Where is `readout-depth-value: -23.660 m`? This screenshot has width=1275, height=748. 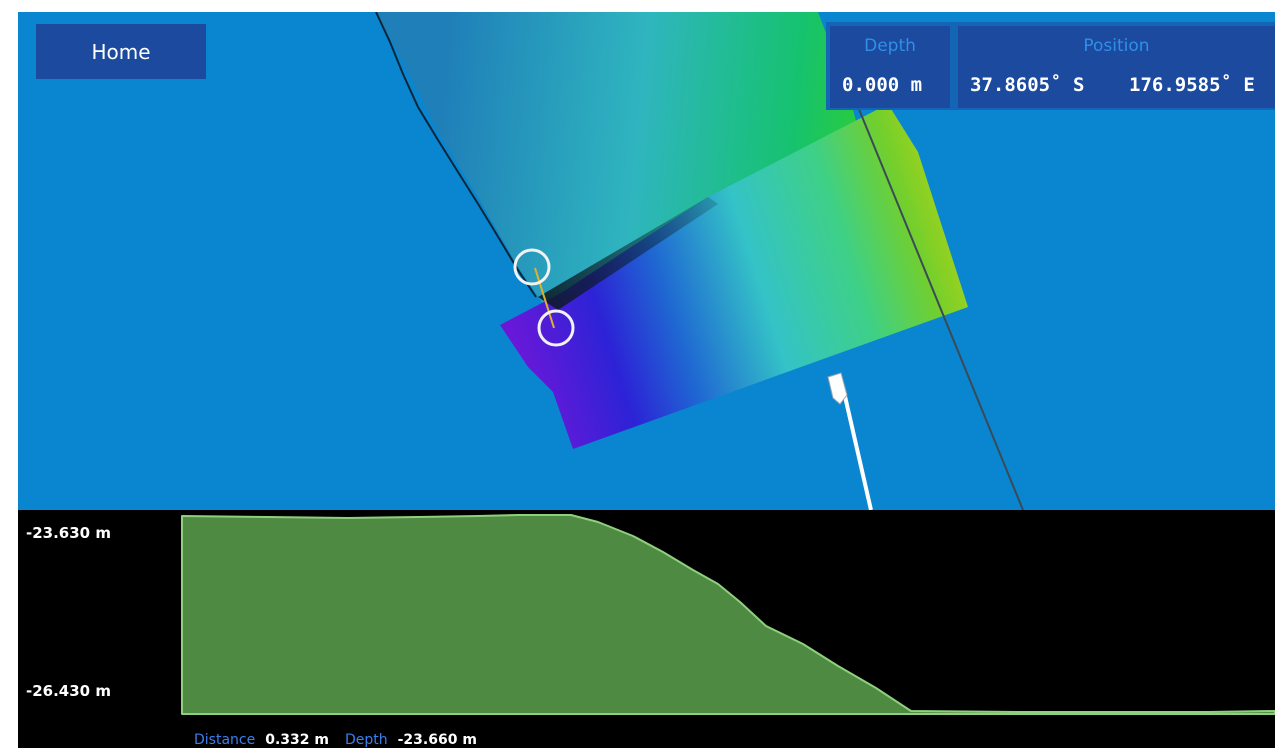 readout-depth-value: -23.660 m is located at coordinates (437, 740).